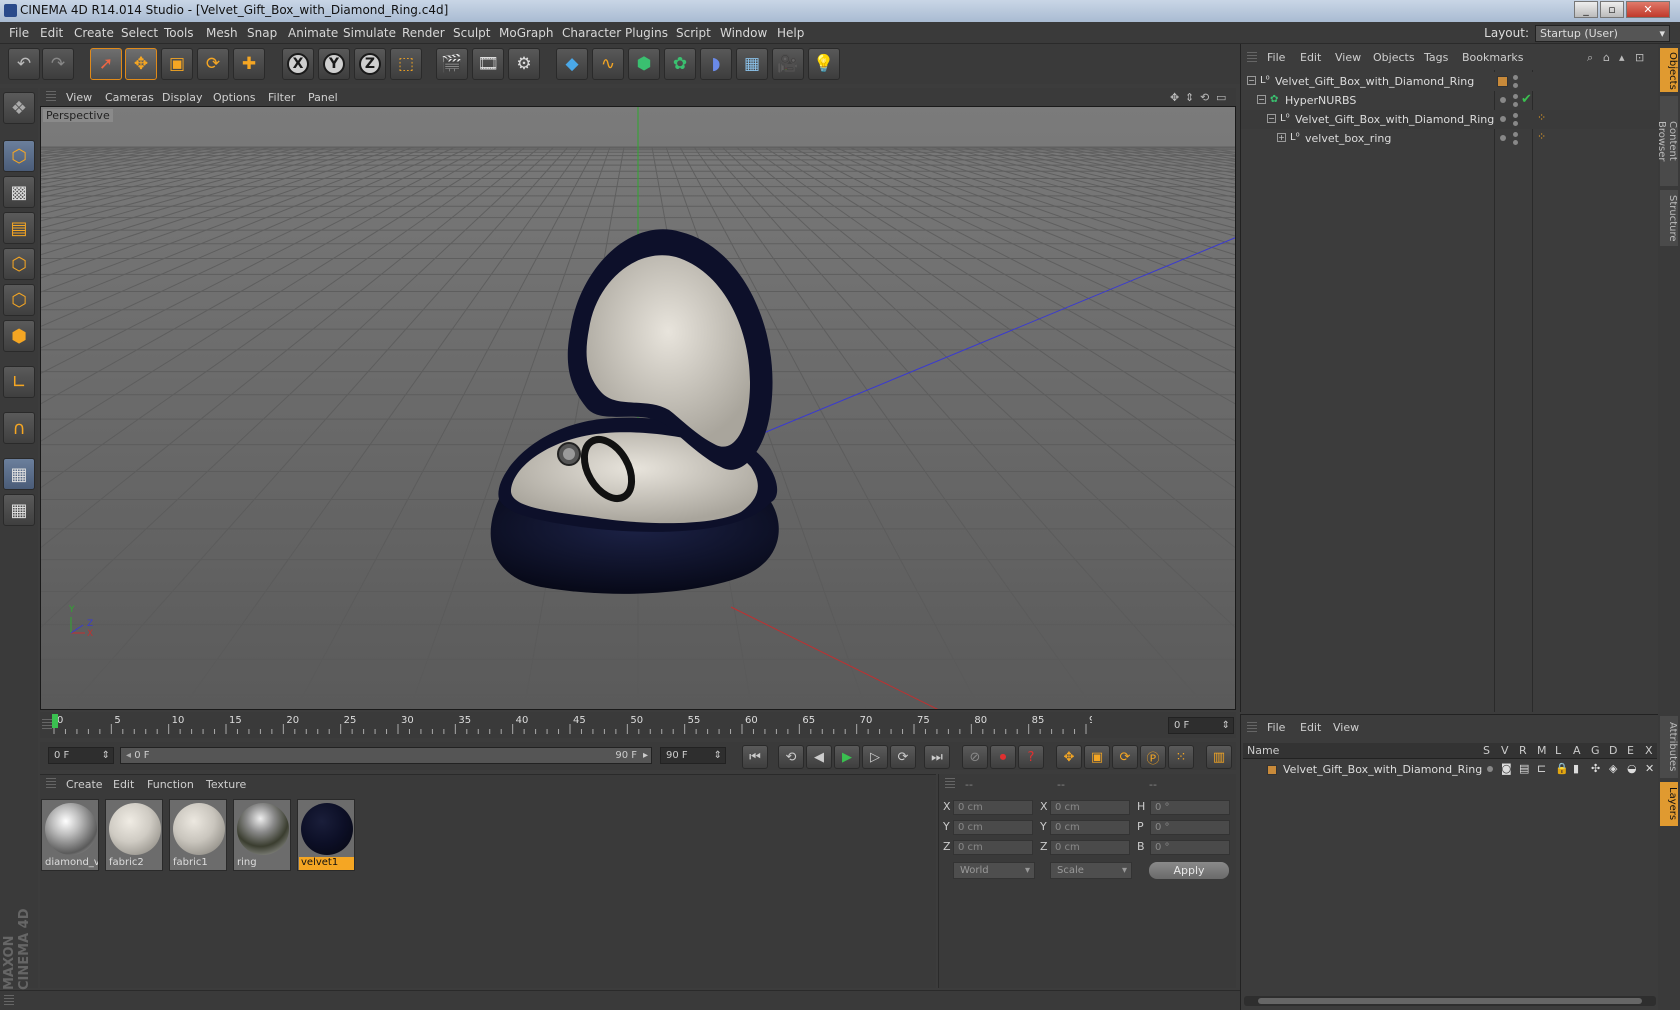 The width and height of the screenshot is (1680, 1010). I want to click on enabled-check-icon: ✔, so click(1526, 99).